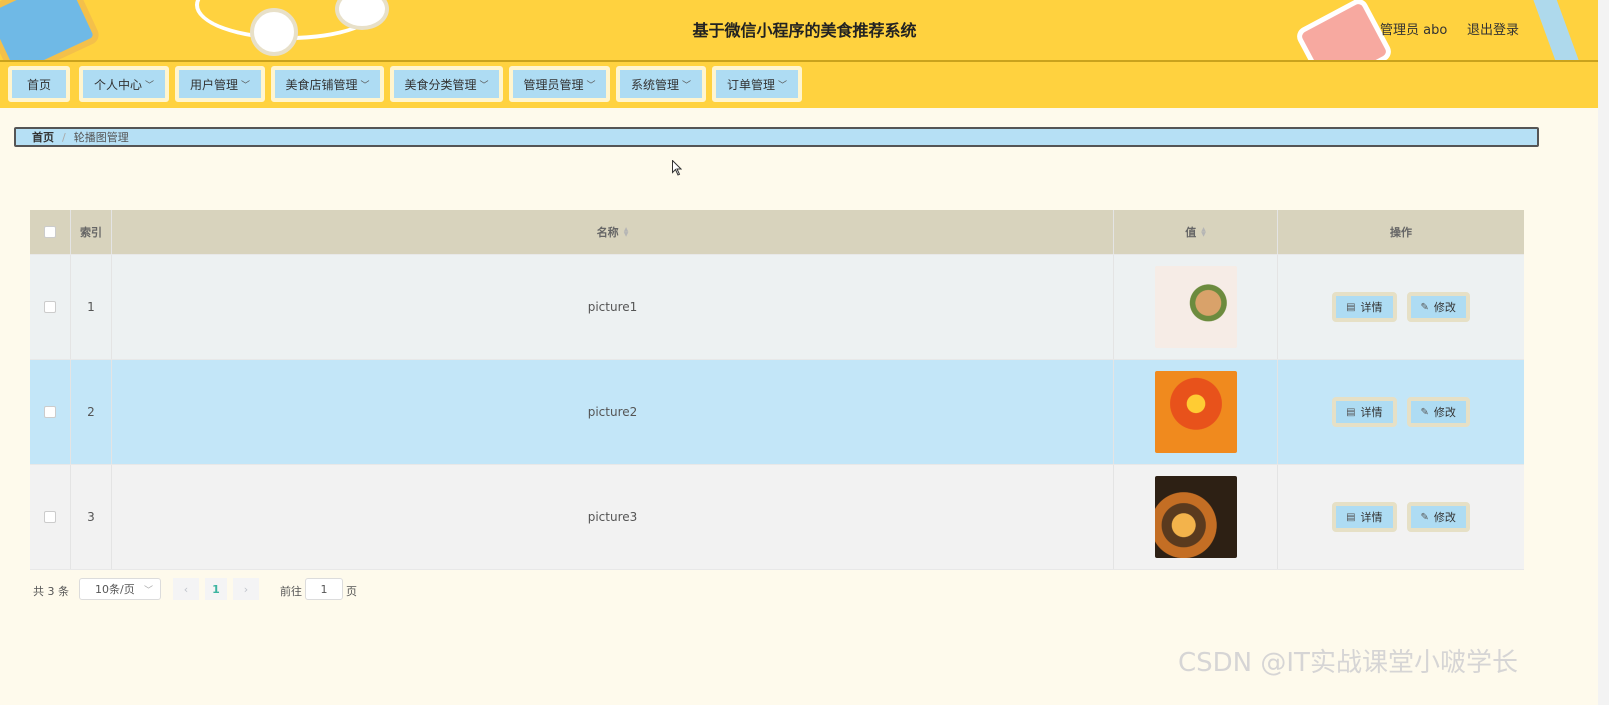 The image size is (1609, 705). I want to click on nav-label: 个人中心, so click(117, 84).